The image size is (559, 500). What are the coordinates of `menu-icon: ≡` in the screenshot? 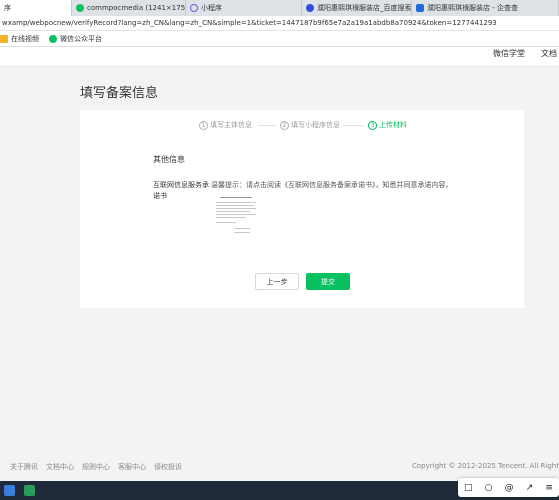 It's located at (549, 488).